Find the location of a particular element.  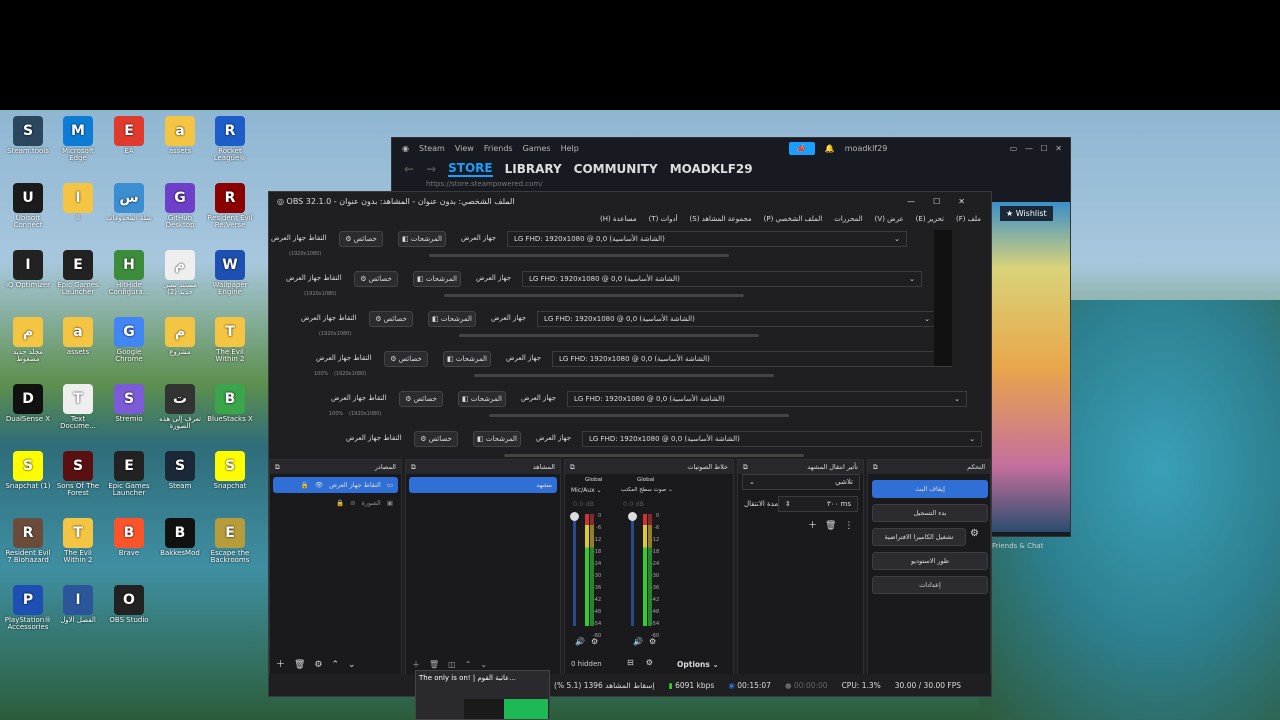

scene-item: مشهد is located at coordinates (483, 485).